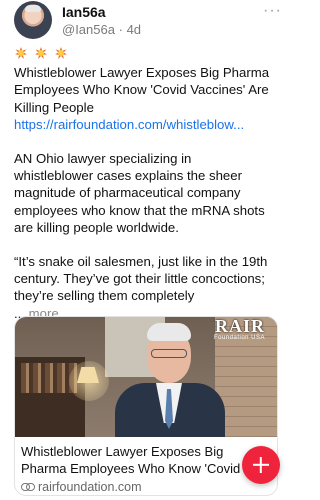  What do you see at coordinates (104, 296) in the screenshot?
I see `paragraph-line: they’re selling them completely` at bounding box center [104, 296].